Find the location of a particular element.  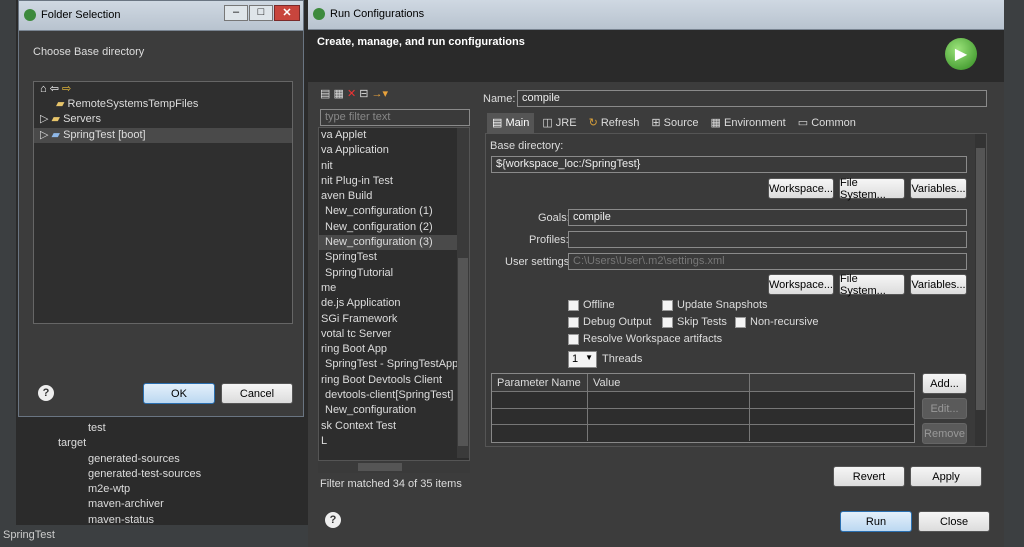

base-dir-input: ${workspace_loc:/SpringTest} is located at coordinates (729, 164).